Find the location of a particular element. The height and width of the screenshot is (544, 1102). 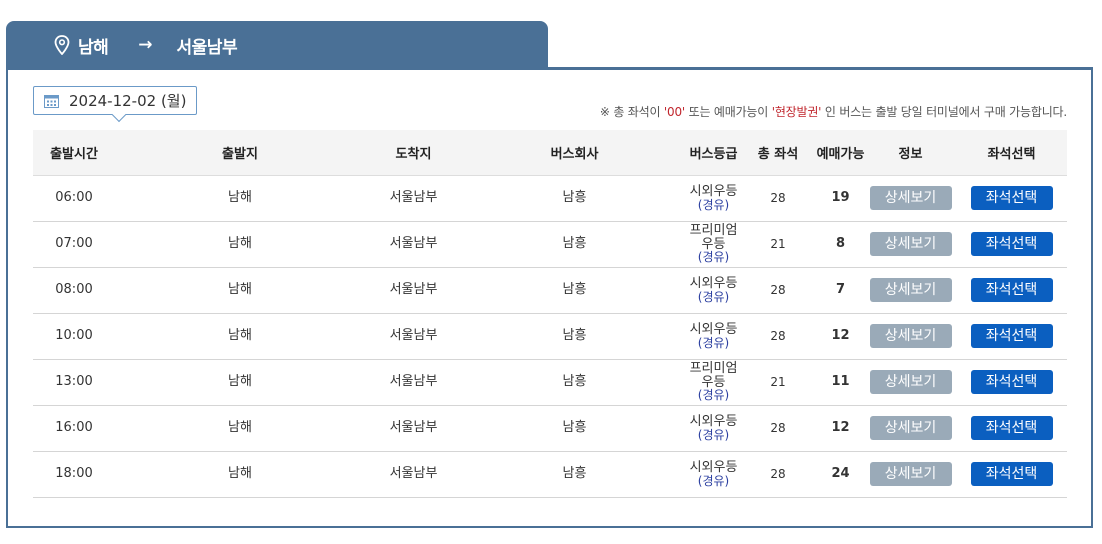

table-header-row: 출발시간 출발지 도착지 버스회사 버스등급 총 좌석 예매가능 정보 좌석선택 is located at coordinates (550, 153).